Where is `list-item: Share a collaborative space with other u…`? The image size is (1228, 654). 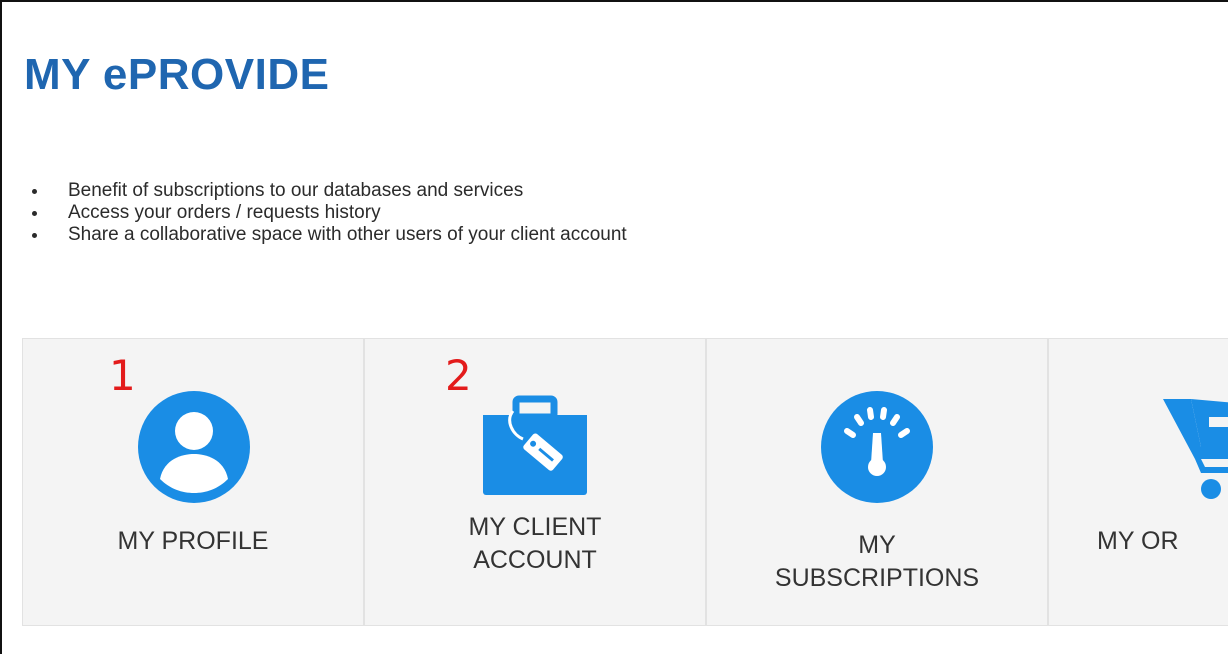 list-item: Share a collaborative space with other u… is located at coordinates (328, 235).